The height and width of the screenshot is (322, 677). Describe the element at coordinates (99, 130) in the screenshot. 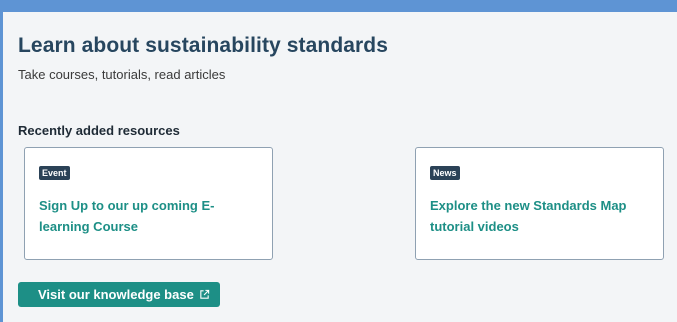

I see `recent-resources-heading: Recently added resources` at that location.